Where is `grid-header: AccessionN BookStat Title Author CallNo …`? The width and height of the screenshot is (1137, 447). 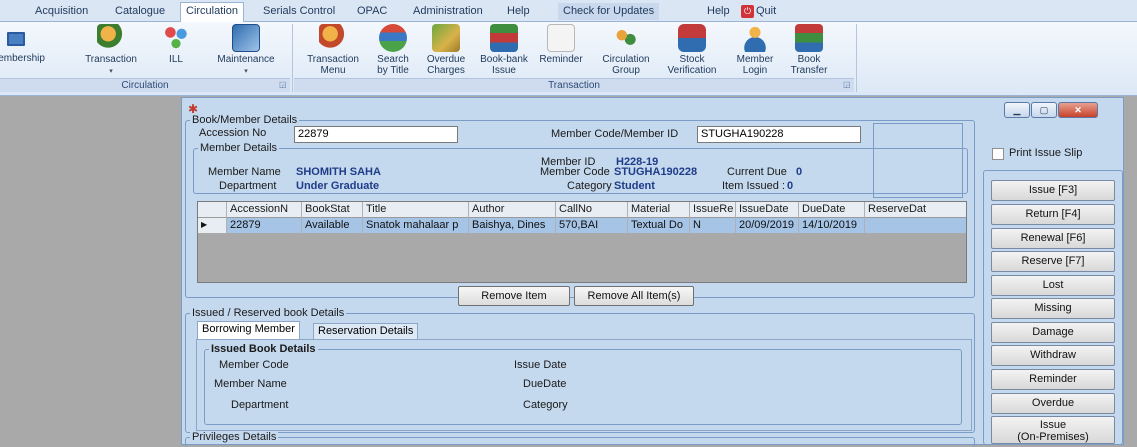
grid-header: AccessionN BookStat Title Author CallNo … is located at coordinates (582, 210).